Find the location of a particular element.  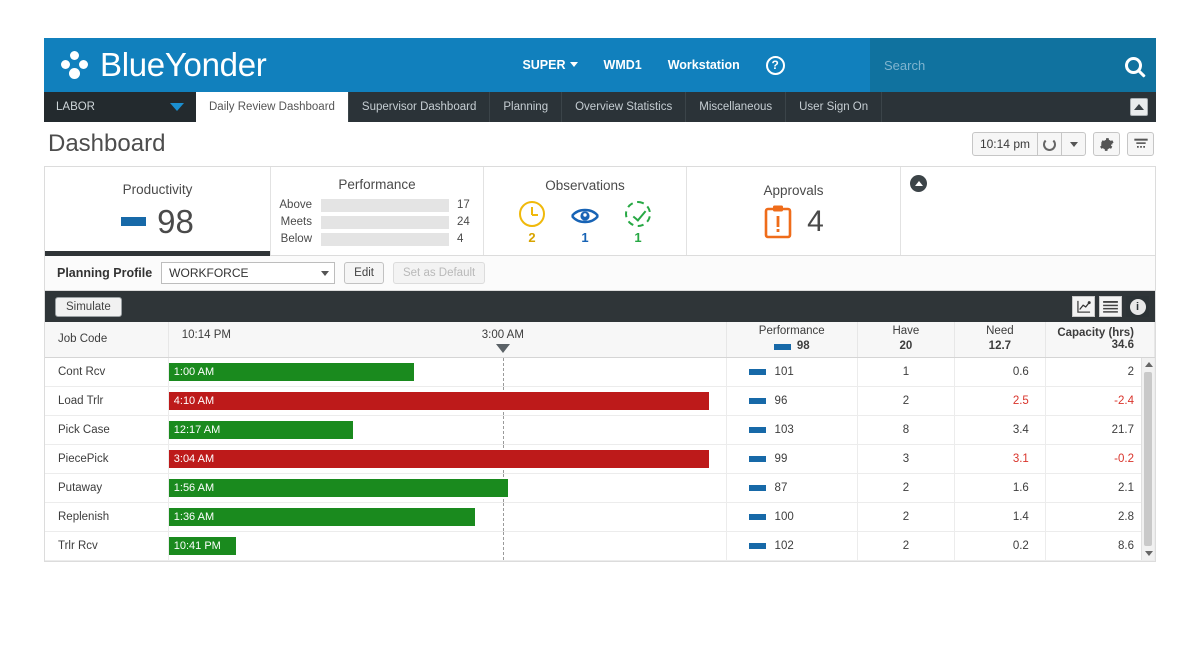

planning-profile-select: WORKFORCE is located at coordinates (248, 273).